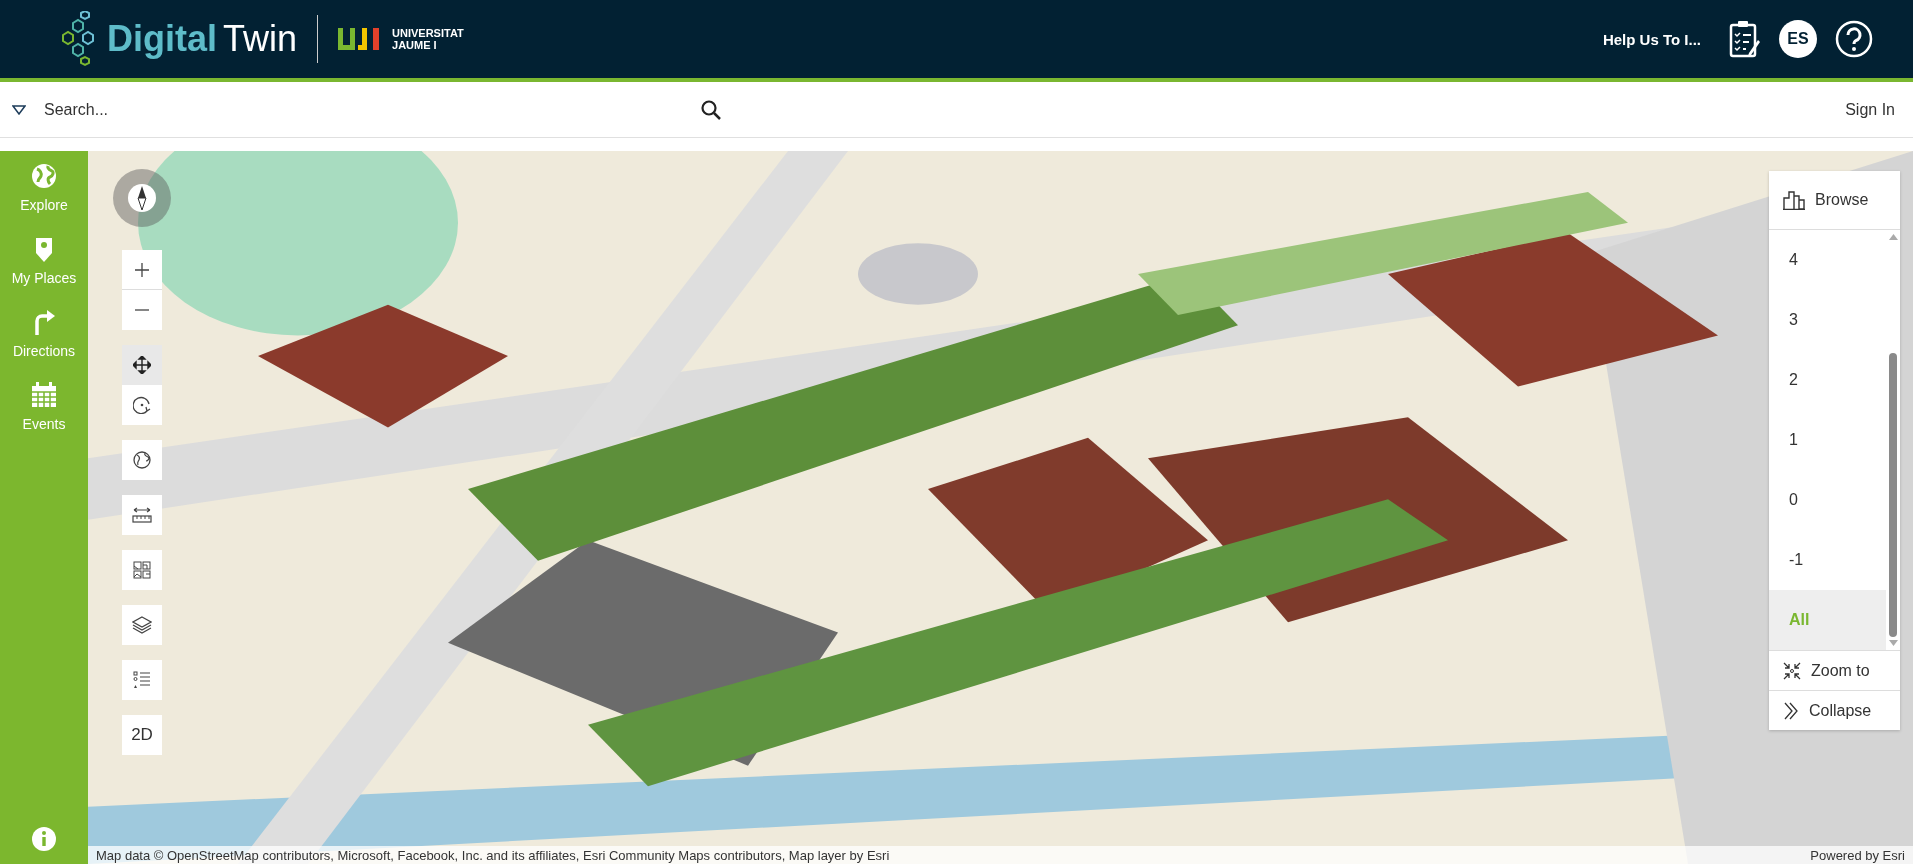  What do you see at coordinates (1857, 855) in the screenshot?
I see `powered-by-link: Powered by Esri` at bounding box center [1857, 855].